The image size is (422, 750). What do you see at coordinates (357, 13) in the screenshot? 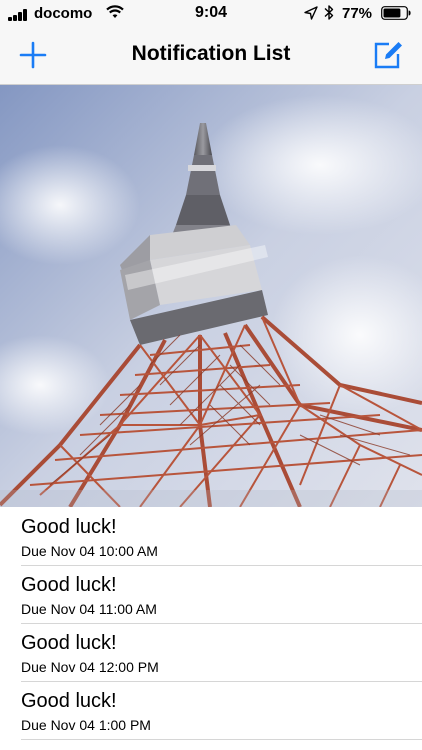
I see `battery-percentage: 77%` at bounding box center [357, 13].